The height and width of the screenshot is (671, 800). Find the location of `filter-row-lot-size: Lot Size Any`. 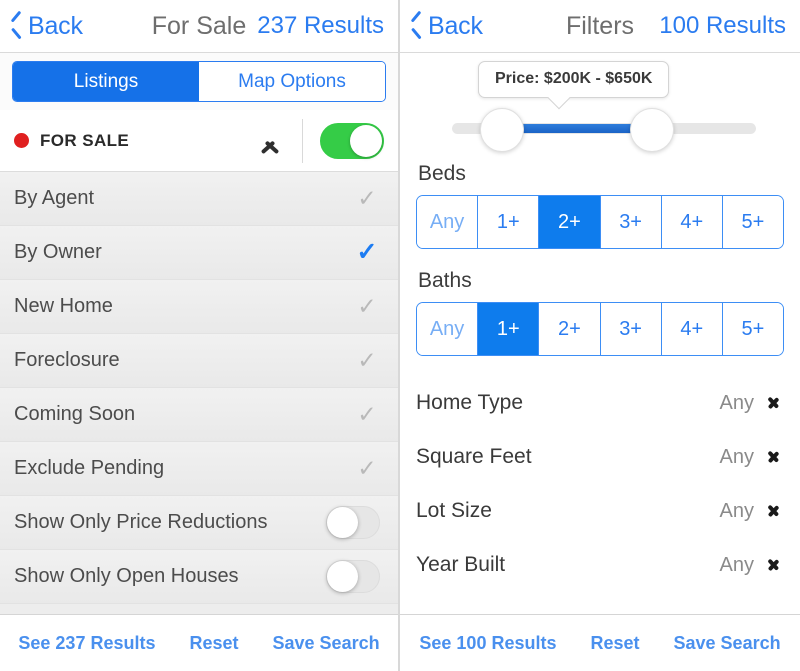

filter-row-lot-size: Lot Size Any is located at coordinates (600, 511).